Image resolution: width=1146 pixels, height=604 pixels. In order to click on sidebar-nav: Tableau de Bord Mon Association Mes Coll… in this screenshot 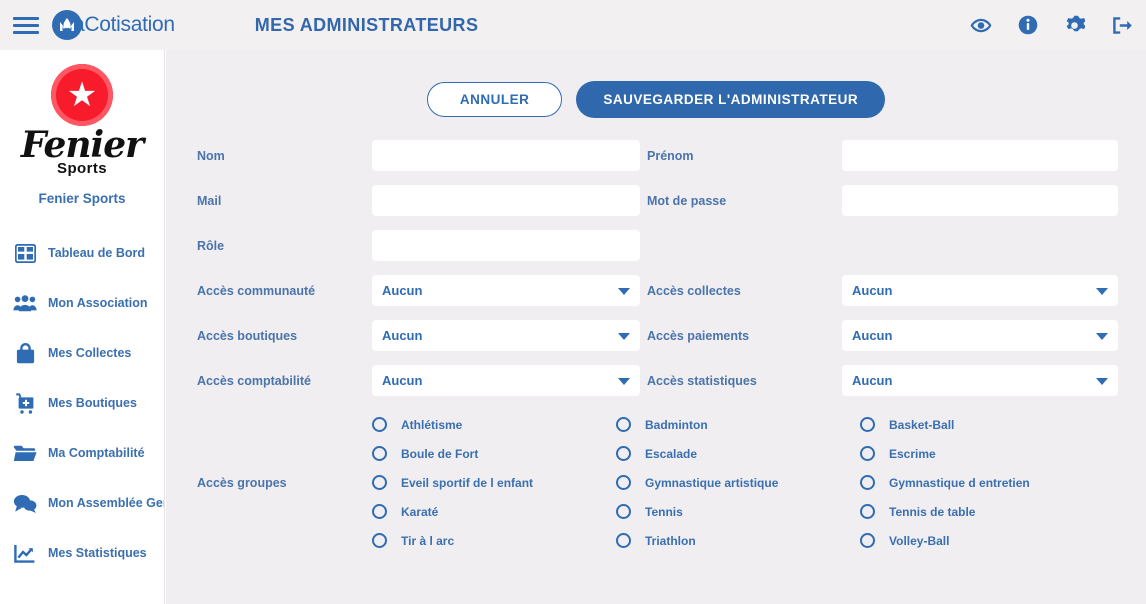, I will do `click(82, 403)`.